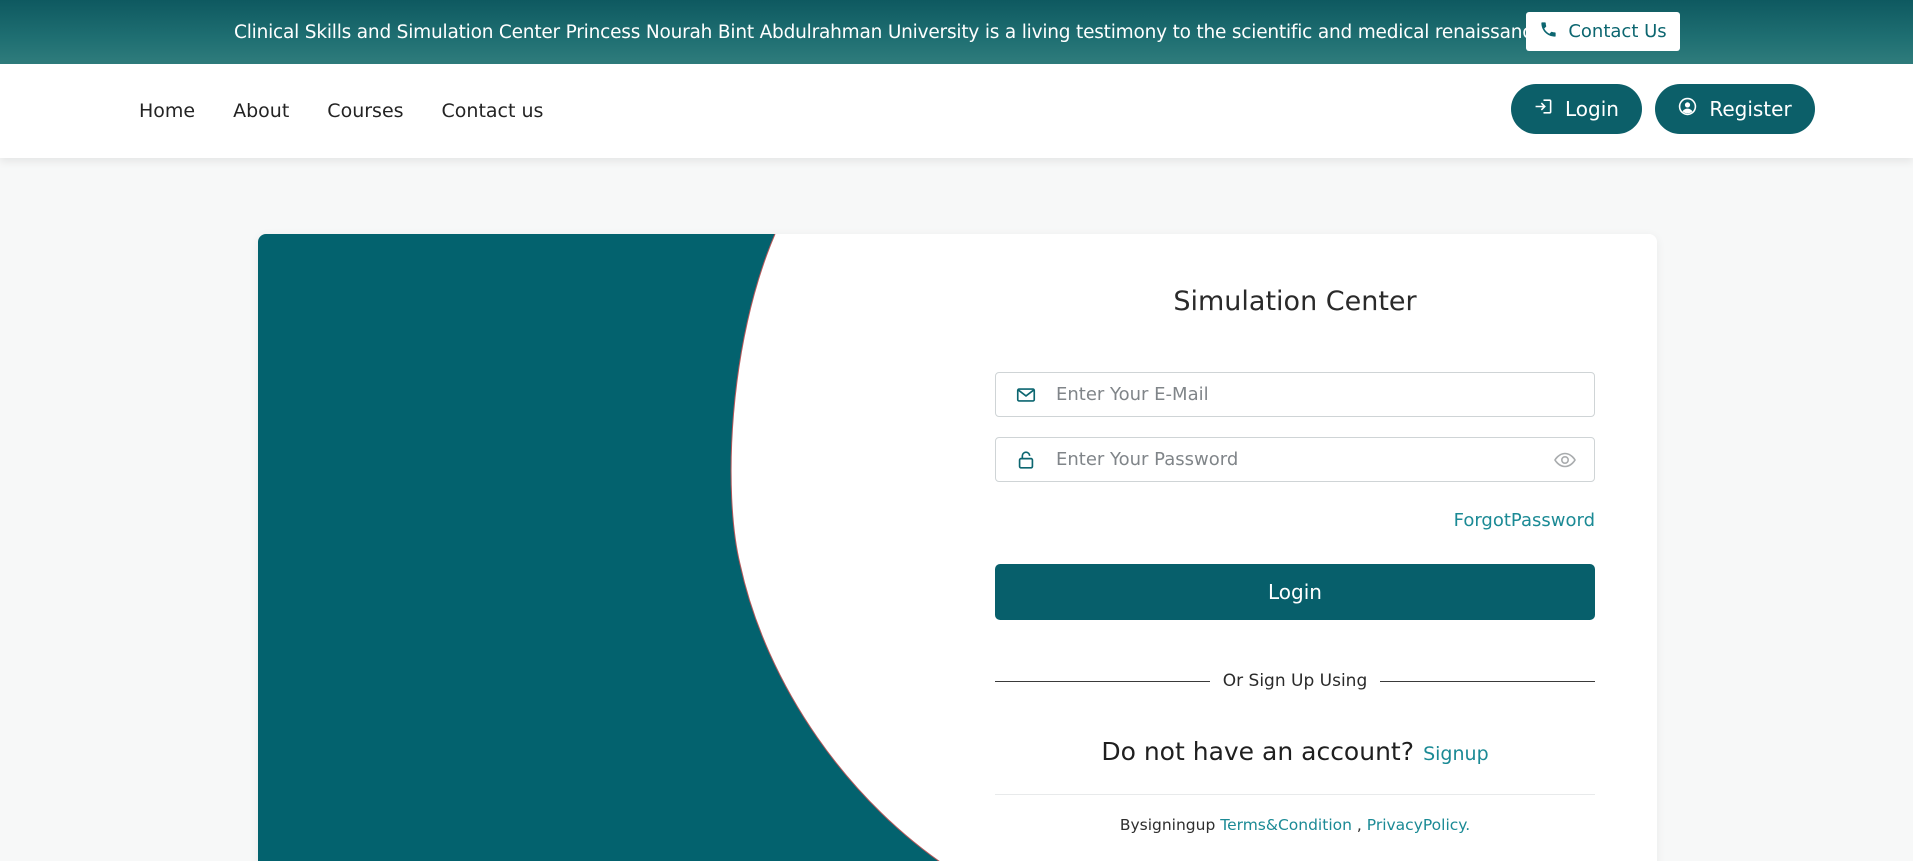  Describe the element at coordinates (1026, 394) in the screenshot. I see `envelope-icon` at that location.